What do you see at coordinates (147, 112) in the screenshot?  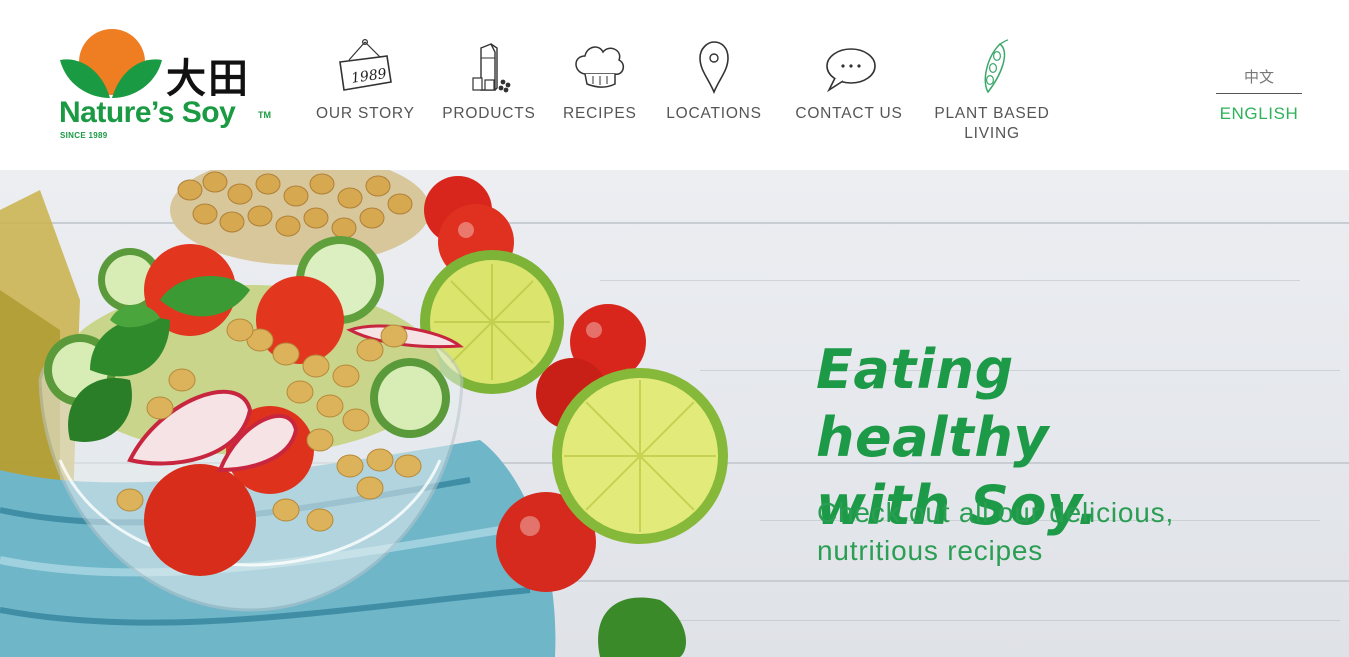 I see `brand-name: Nature’s Soy` at bounding box center [147, 112].